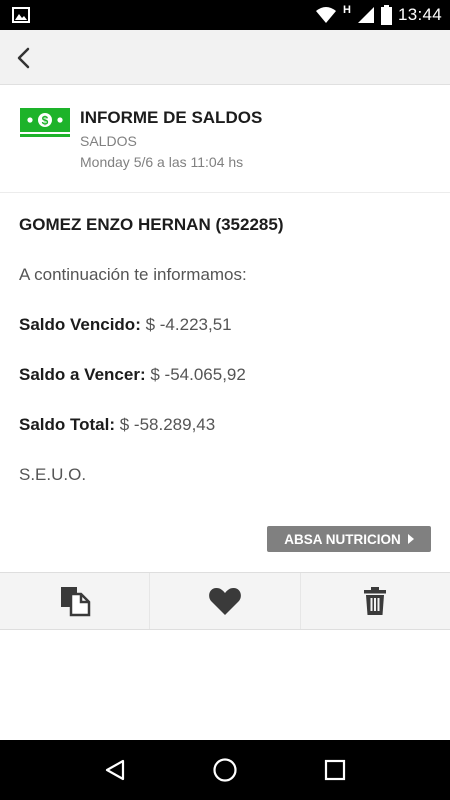 The height and width of the screenshot is (800, 450). I want to click on copy-button, so click(75, 601).